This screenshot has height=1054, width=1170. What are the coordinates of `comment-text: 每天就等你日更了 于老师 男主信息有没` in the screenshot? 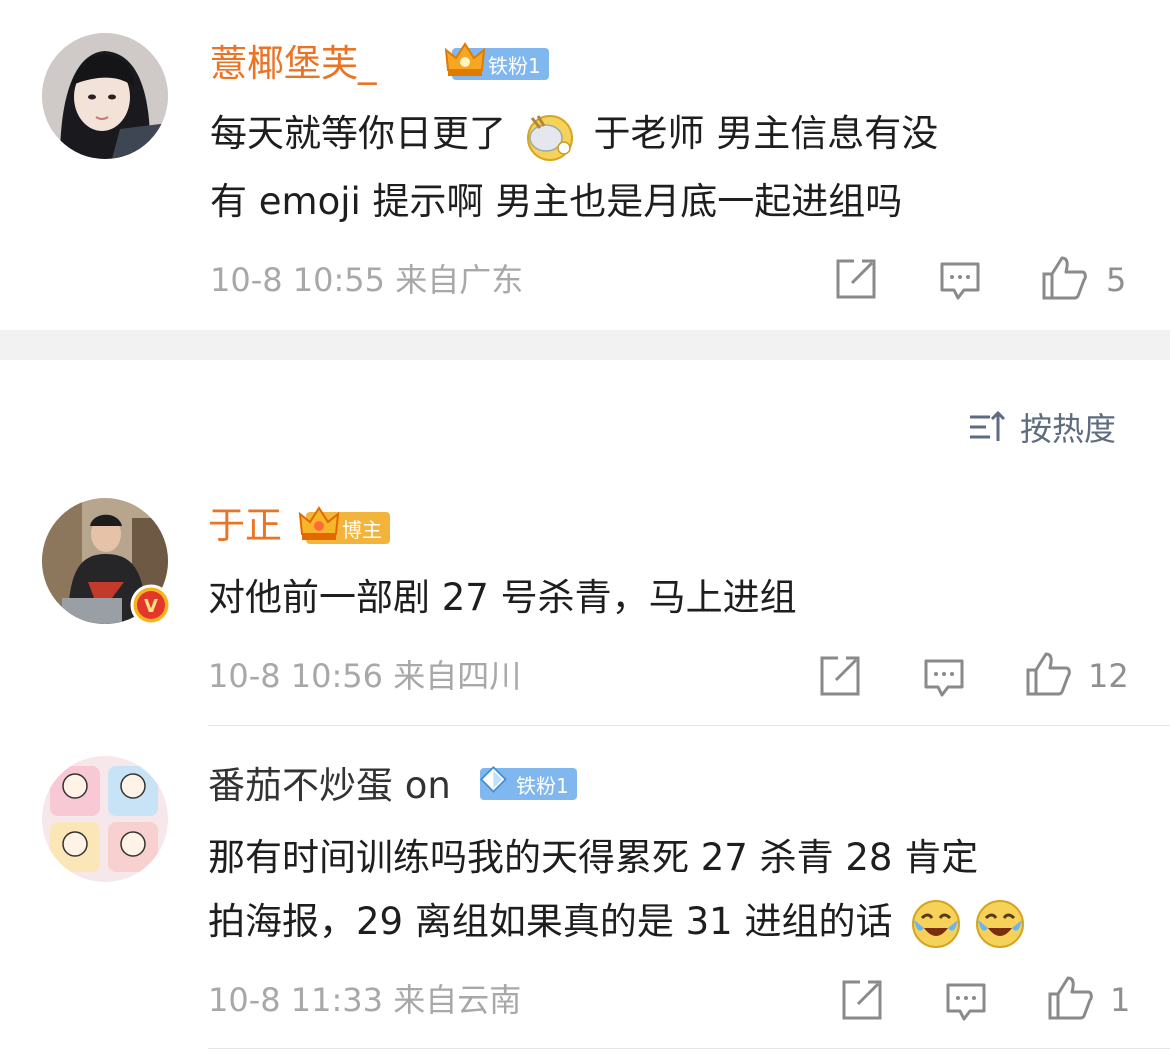 It's located at (574, 134).